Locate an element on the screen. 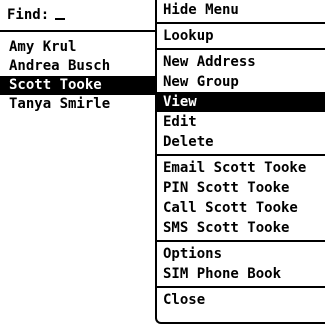 This screenshot has width=325, height=334. menu-item-options: Options is located at coordinates (241, 254).